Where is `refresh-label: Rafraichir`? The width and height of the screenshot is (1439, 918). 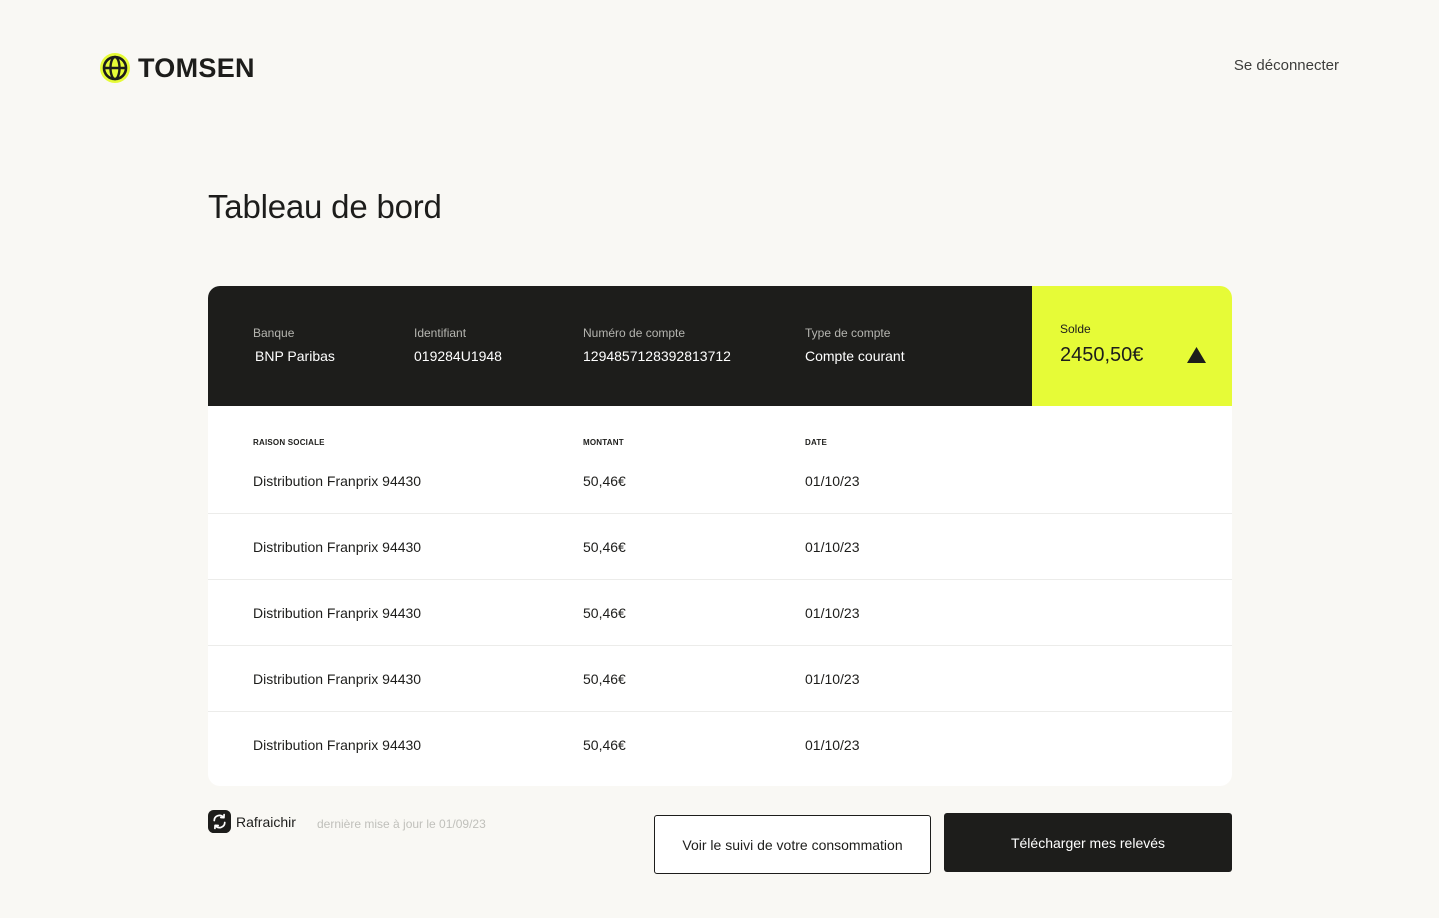
refresh-label: Rafraichir is located at coordinates (266, 821).